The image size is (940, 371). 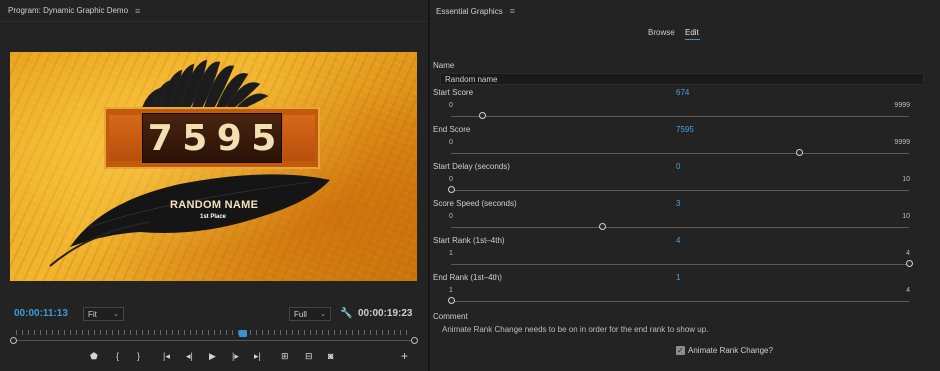 What do you see at coordinates (214, 205) in the screenshot?
I see `preview-name-text: RANDOM NAME` at bounding box center [214, 205].